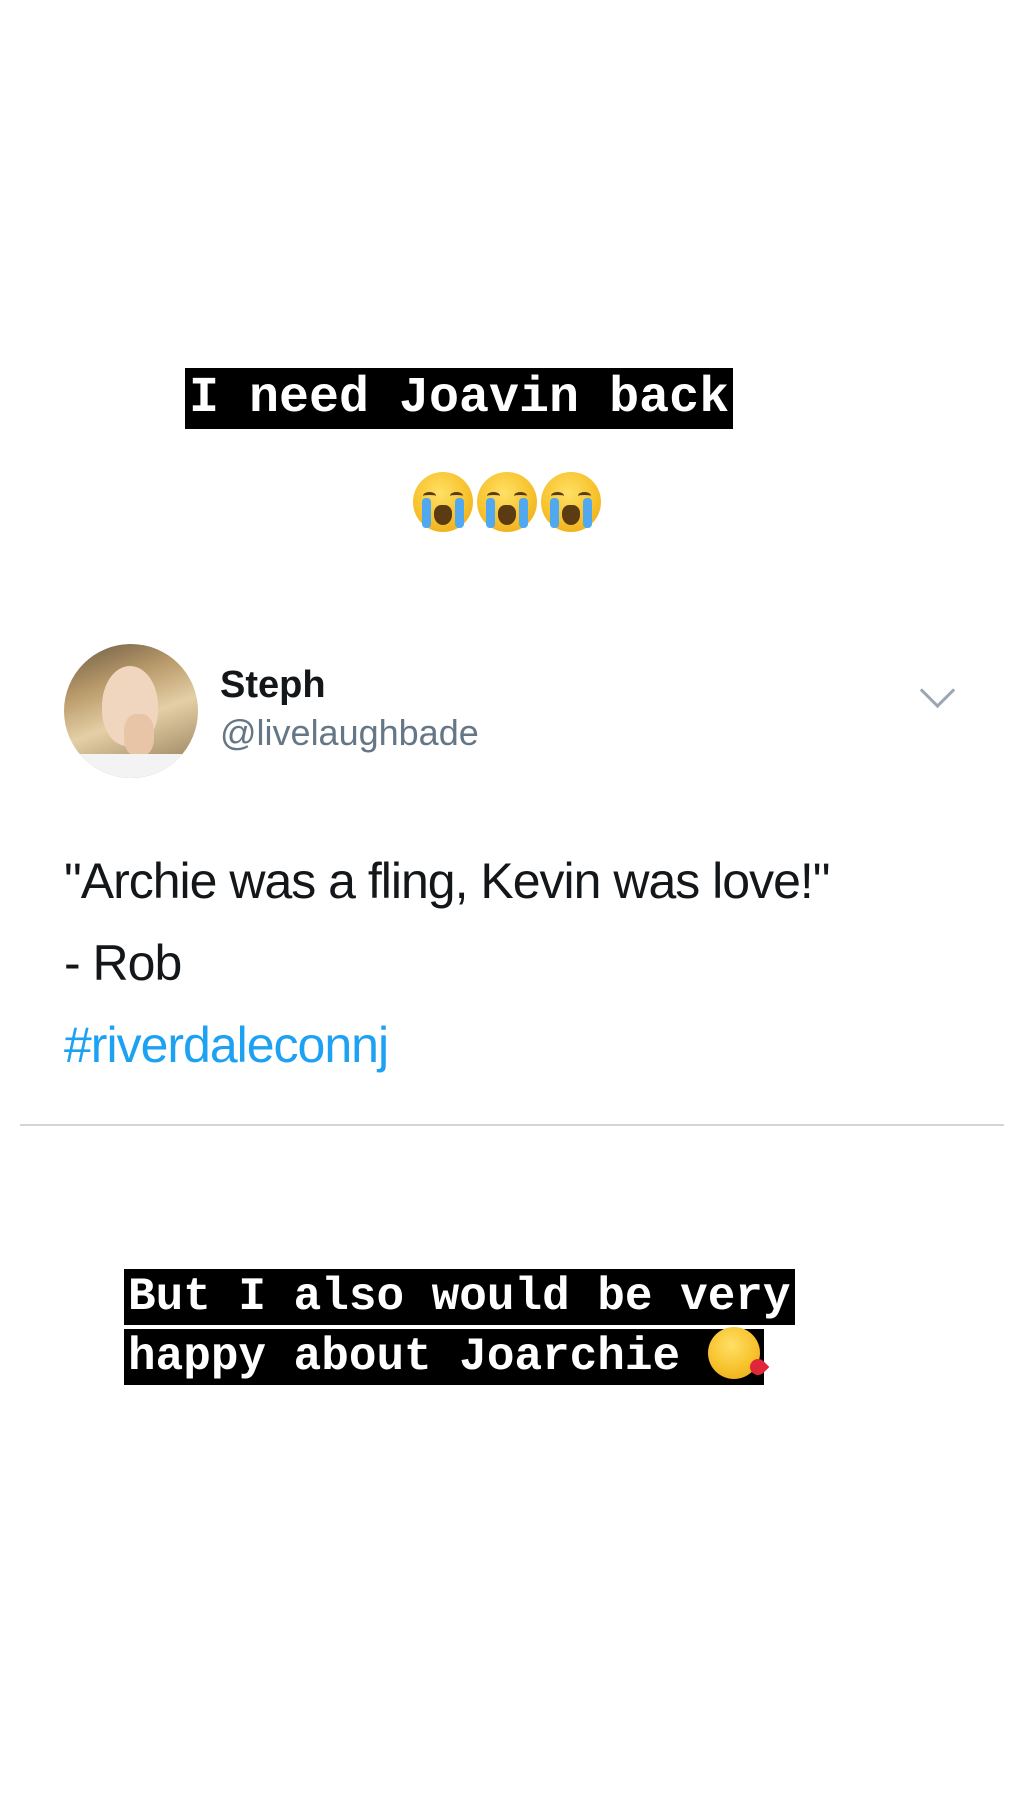 This screenshot has height=1820, width=1024. Describe the element at coordinates (937, 690) in the screenshot. I see `chevron-down-icon` at that location.